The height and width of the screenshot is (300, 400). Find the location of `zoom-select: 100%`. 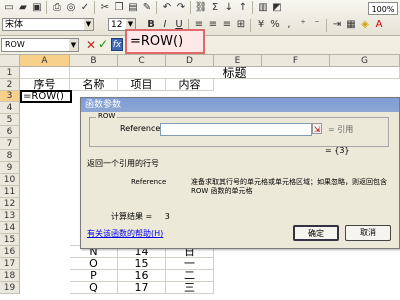

zoom-select: 100% is located at coordinates (383, 8).